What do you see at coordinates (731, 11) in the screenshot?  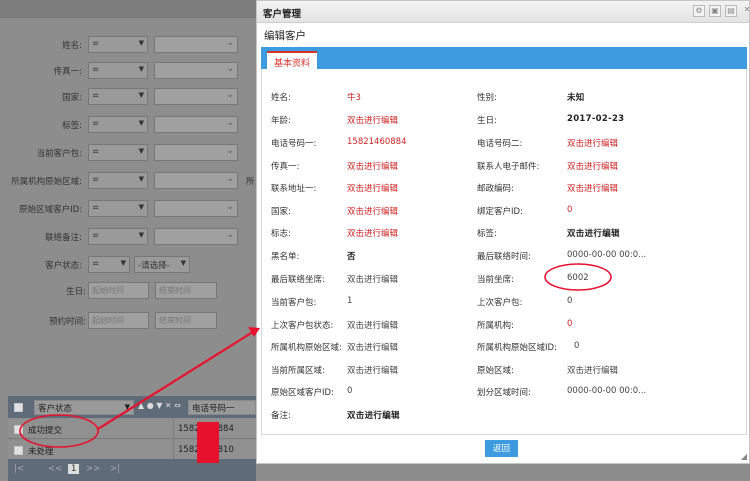 I see `minimize-icon: ▤` at bounding box center [731, 11].